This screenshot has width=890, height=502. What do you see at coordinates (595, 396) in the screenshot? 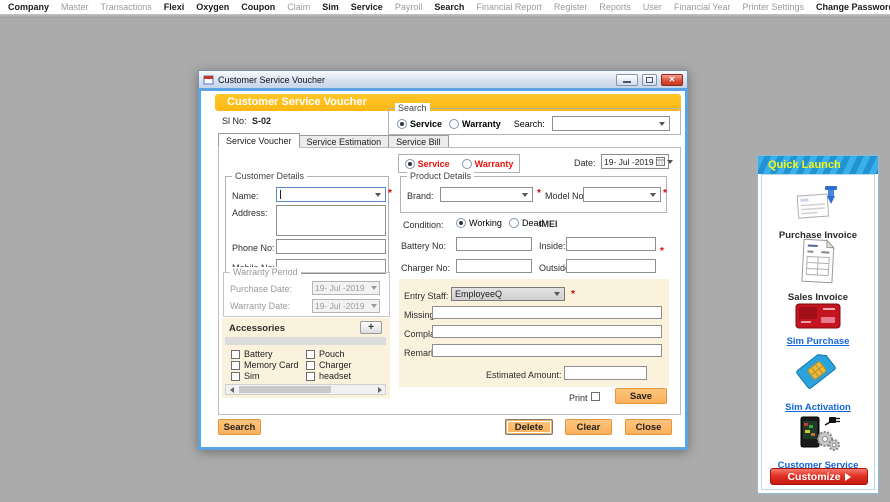
I see `print-checkbox` at bounding box center [595, 396].